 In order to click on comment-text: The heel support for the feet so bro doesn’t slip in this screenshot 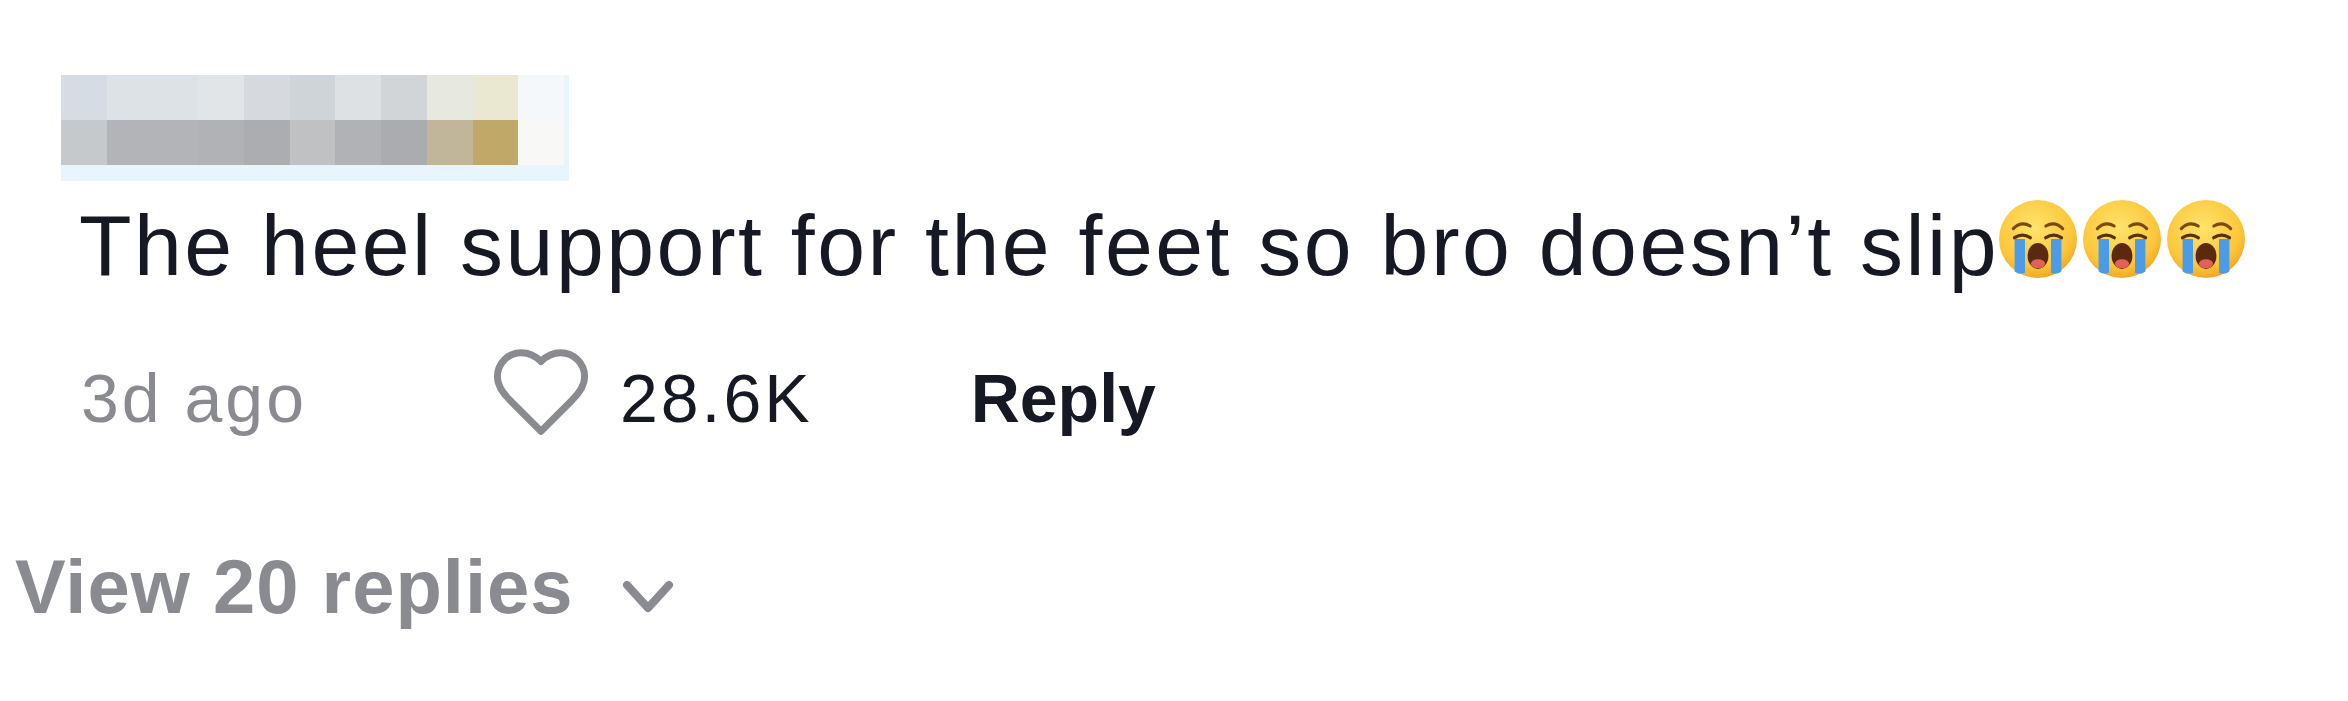, I will do `click(1039, 245)`.